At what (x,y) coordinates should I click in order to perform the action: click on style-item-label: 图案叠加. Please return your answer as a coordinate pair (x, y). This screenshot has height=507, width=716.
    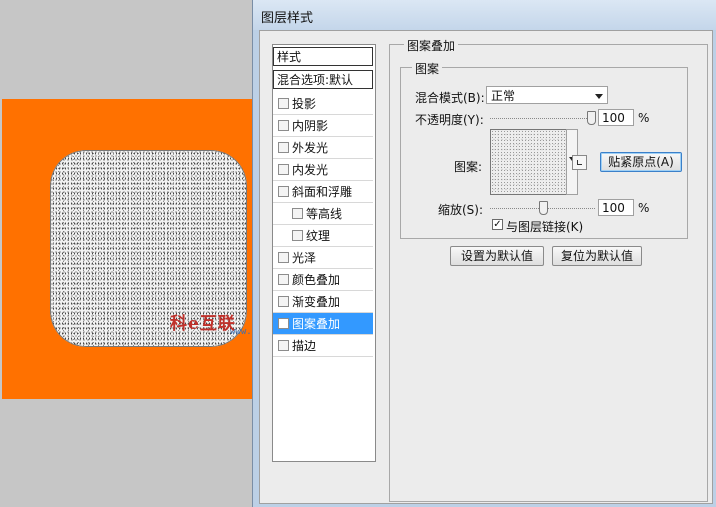
    Looking at the image, I should click on (316, 324).